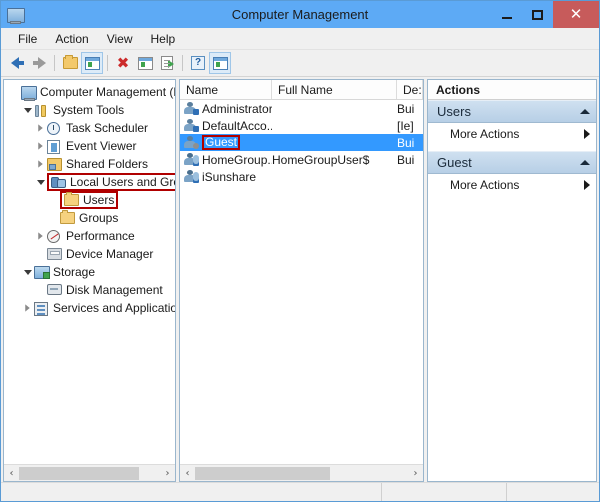 This screenshot has height=502, width=600. I want to click on event-viewer-icon, so click(55, 146).